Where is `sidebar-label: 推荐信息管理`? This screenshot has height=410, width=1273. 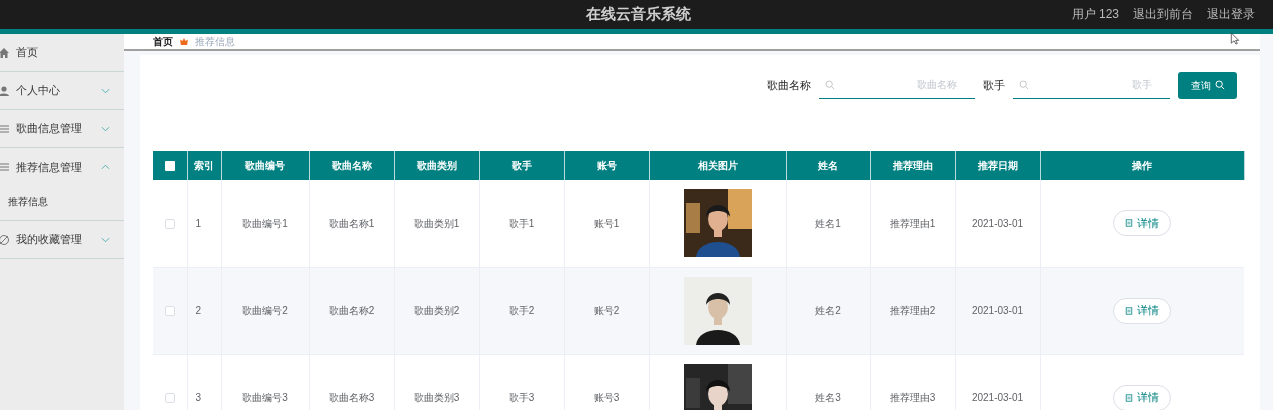 sidebar-label: 推荐信息管理 is located at coordinates (49, 167).